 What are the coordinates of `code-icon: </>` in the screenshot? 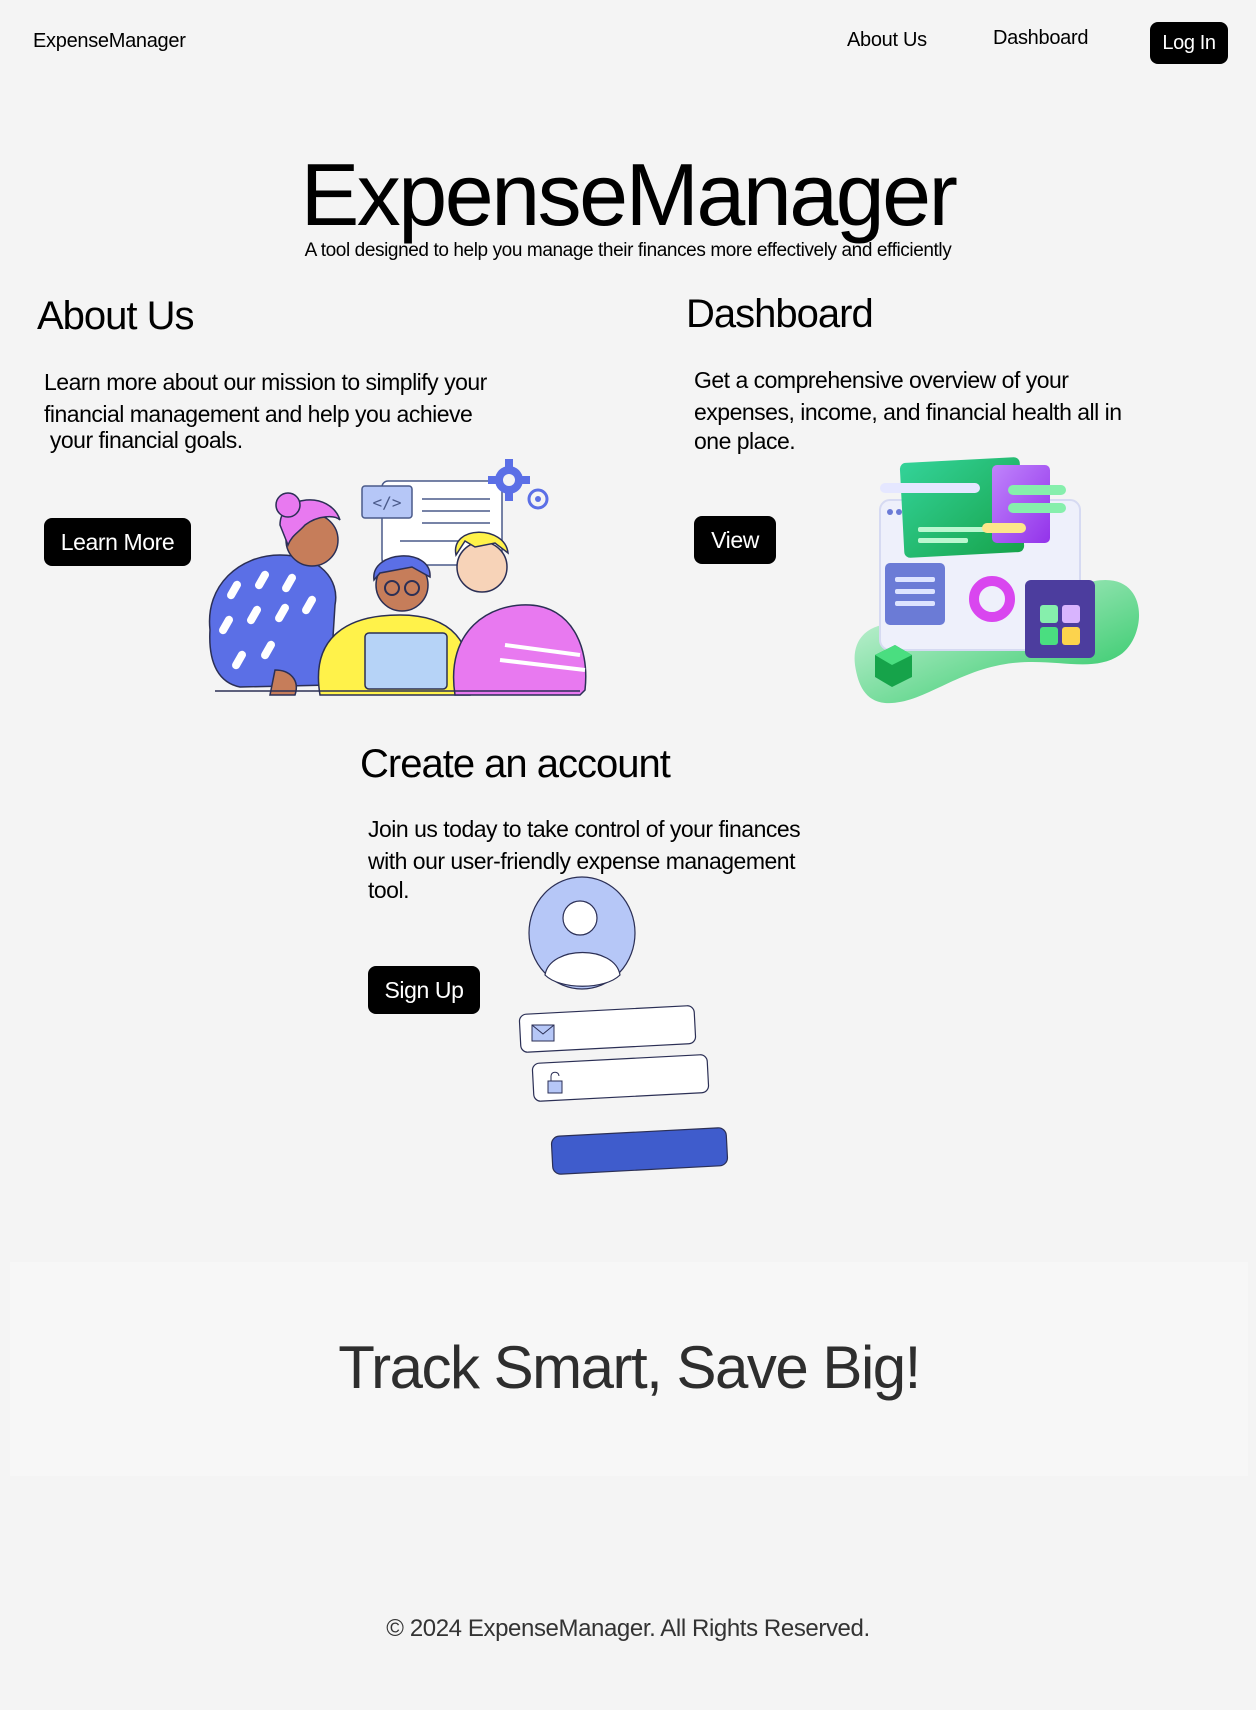 It's located at (387, 502).